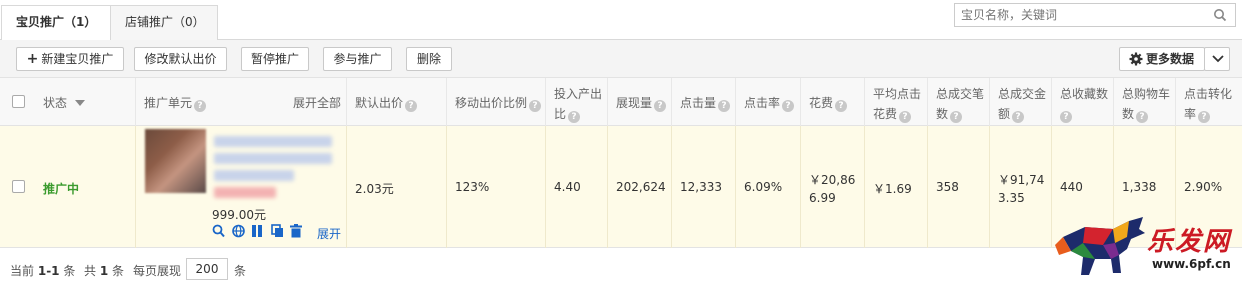 The width and height of the screenshot is (1242, 282). I want to click on header-cart: 总购物车数?, so click(1144, 102).